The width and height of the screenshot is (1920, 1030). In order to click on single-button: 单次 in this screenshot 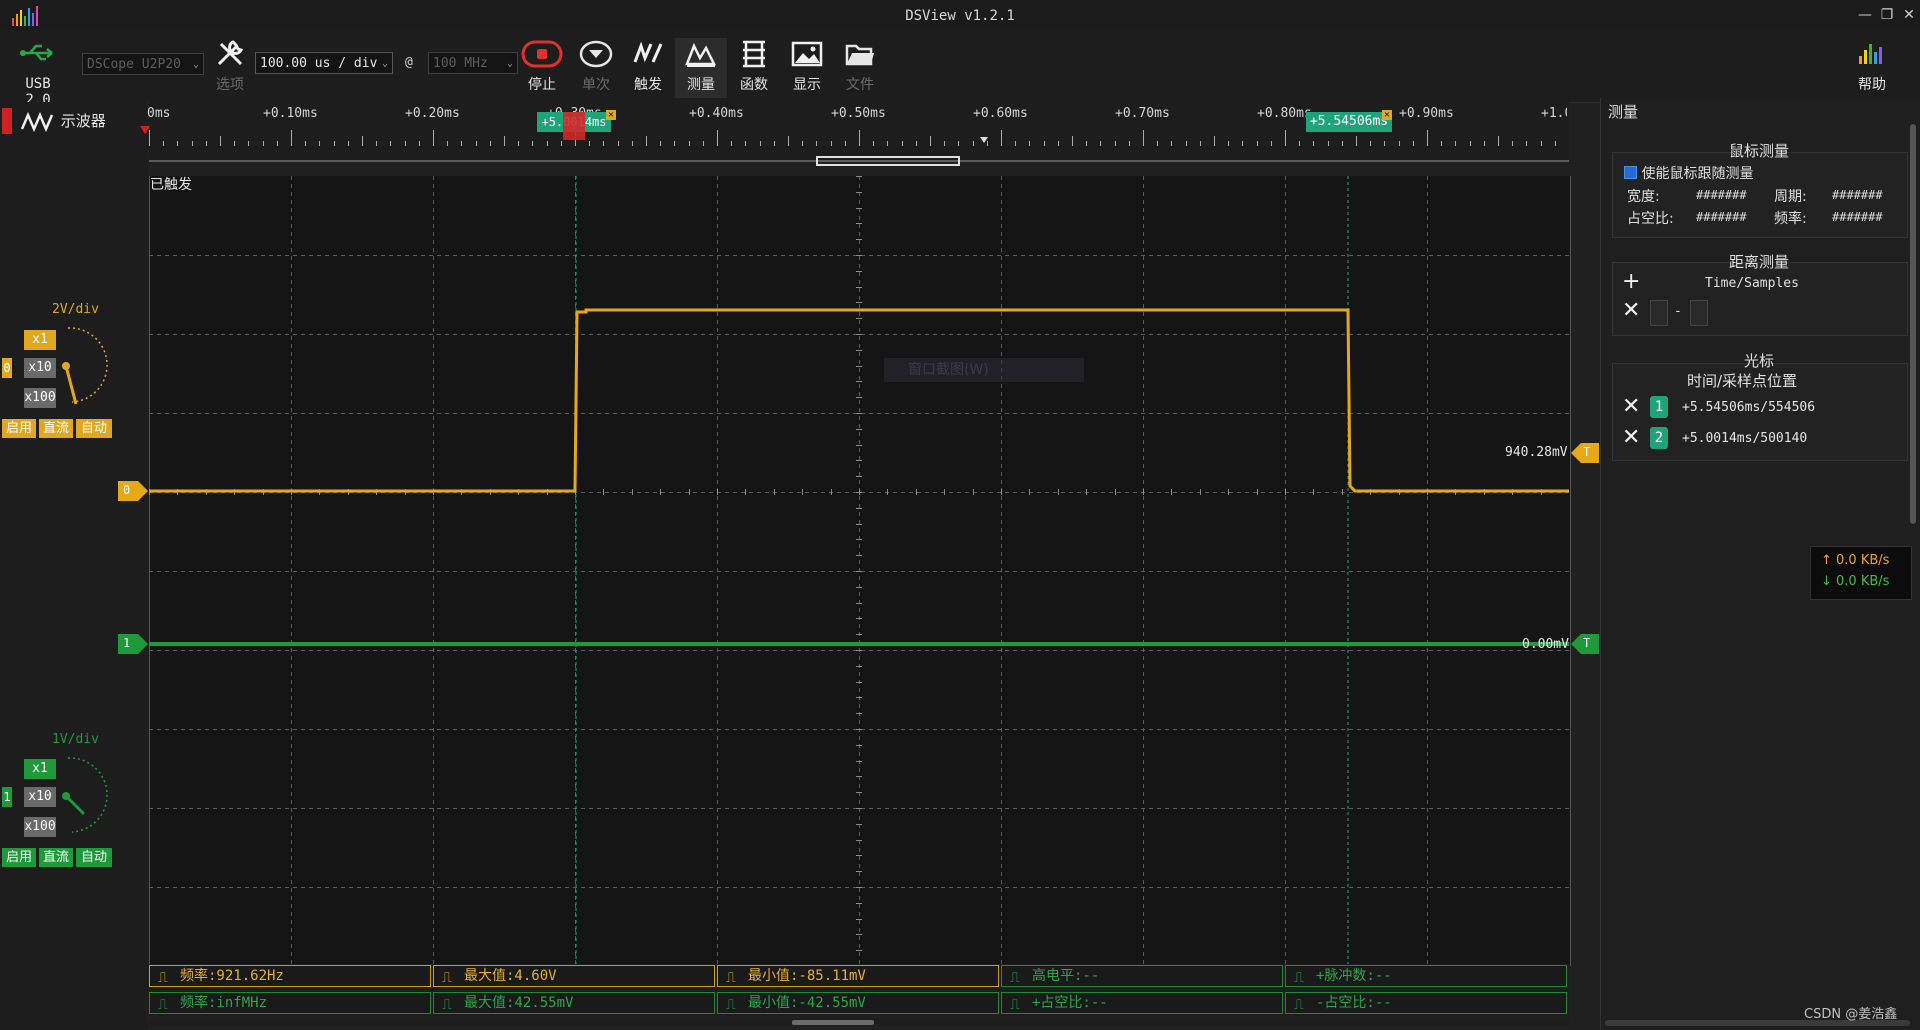, I will do `click(596, 68)`.